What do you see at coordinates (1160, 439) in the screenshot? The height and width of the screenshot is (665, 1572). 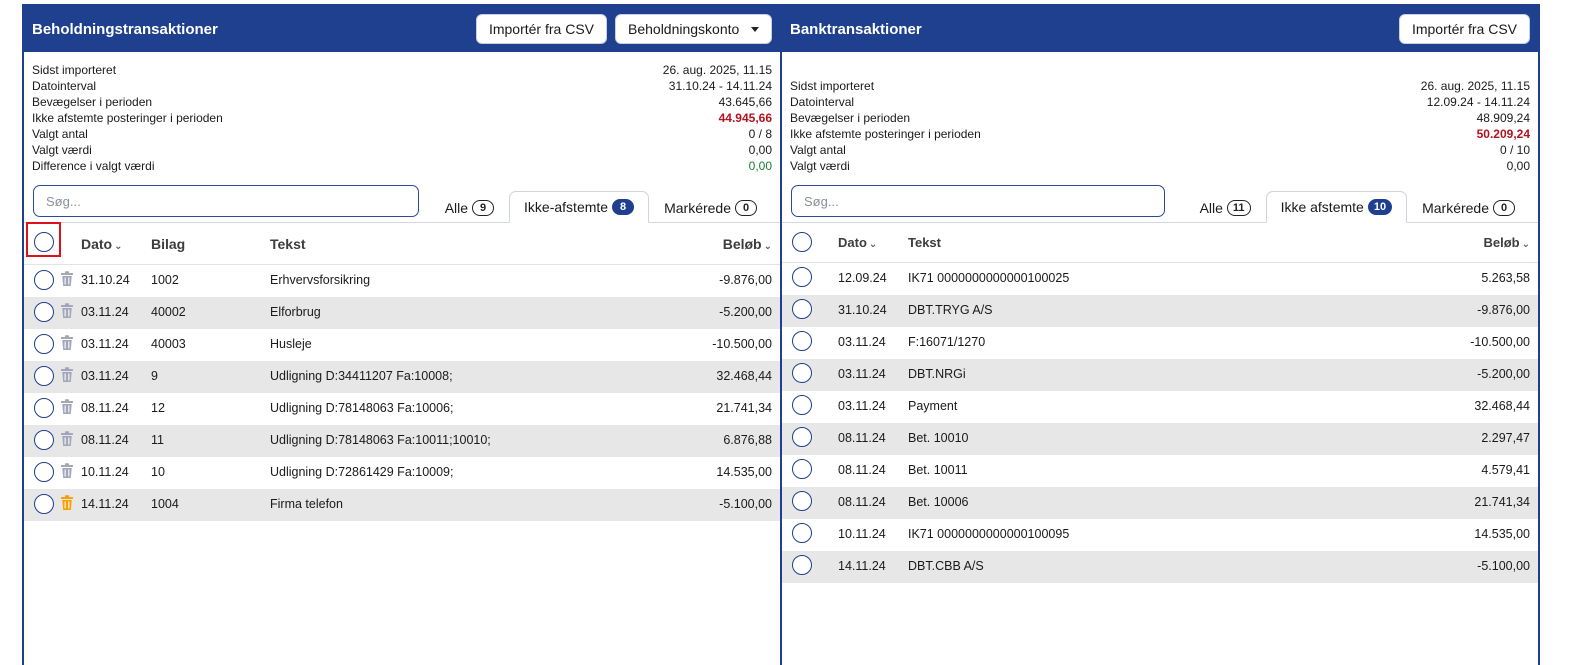 I see `table-row: 08.11.24 Bet. 10010 2.297,47` at bounding box center [1160, 439].